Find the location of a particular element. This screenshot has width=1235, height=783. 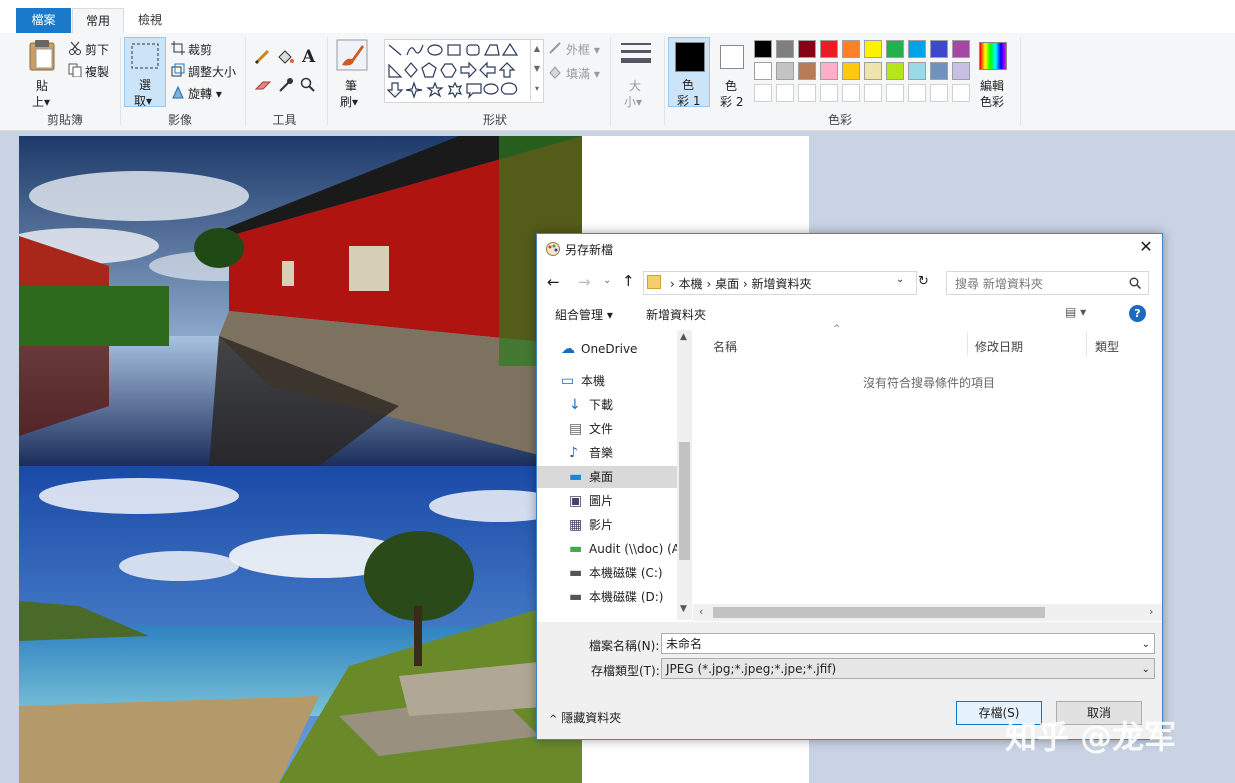

view-options-icon: ▤ ▾ is located at coordinates (1075, 312).